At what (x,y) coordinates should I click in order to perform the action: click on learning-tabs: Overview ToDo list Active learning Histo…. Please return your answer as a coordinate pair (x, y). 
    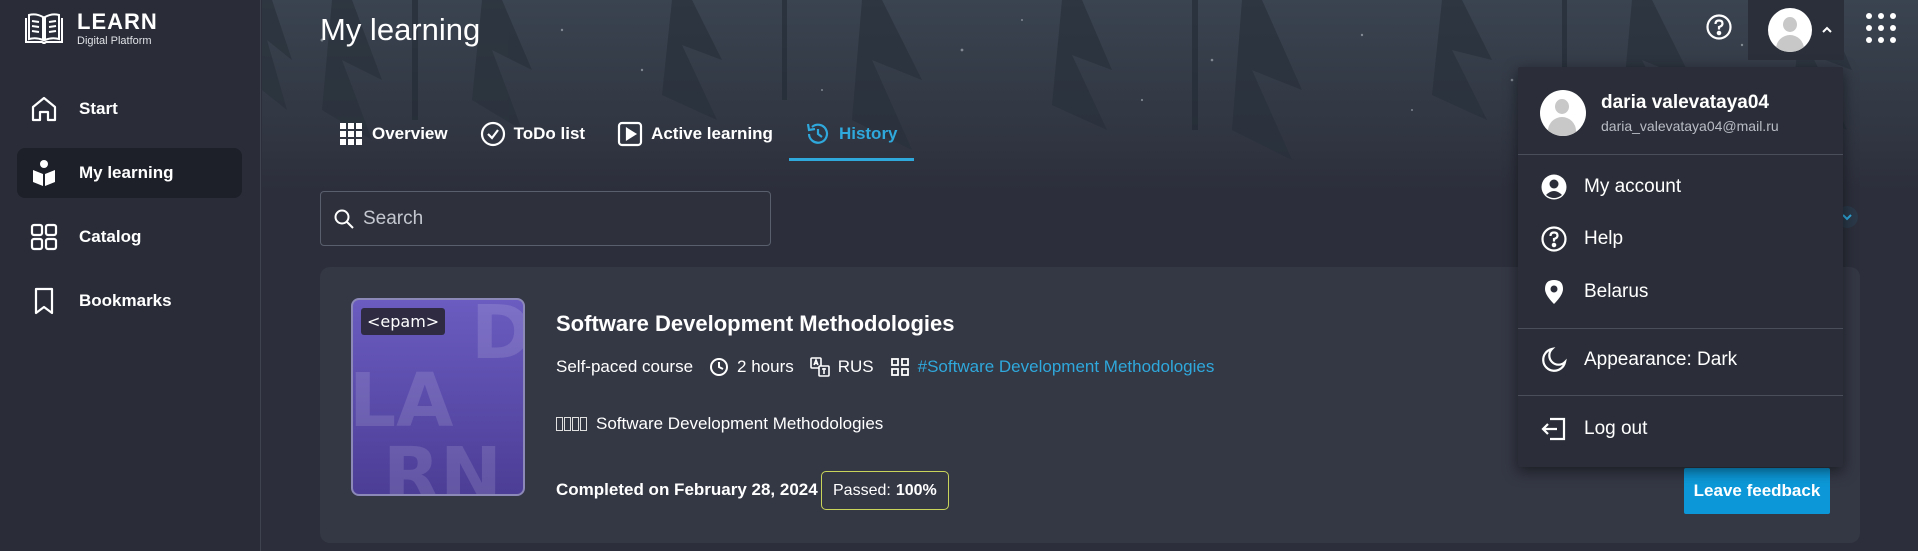
    Looking at the image, I should click on (617, 136).